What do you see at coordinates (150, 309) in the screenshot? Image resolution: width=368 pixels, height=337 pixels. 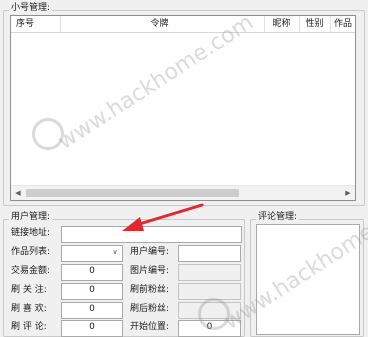 I see `fans-after-label: 刷后粉丝:` at bounding box center [150, 309].